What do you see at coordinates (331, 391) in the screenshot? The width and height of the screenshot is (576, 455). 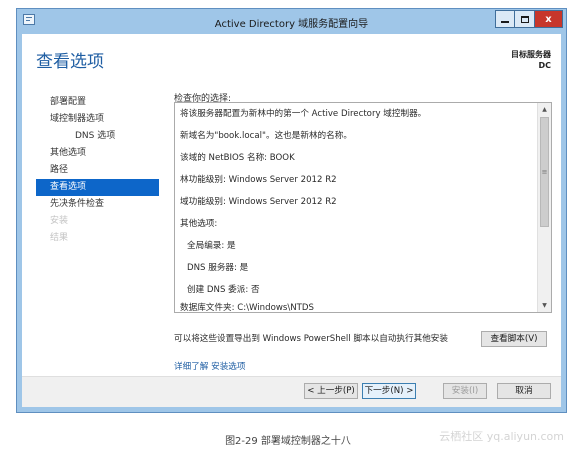 I see `previous-button: < 上一步(P)` at bounding box center [331, 391].